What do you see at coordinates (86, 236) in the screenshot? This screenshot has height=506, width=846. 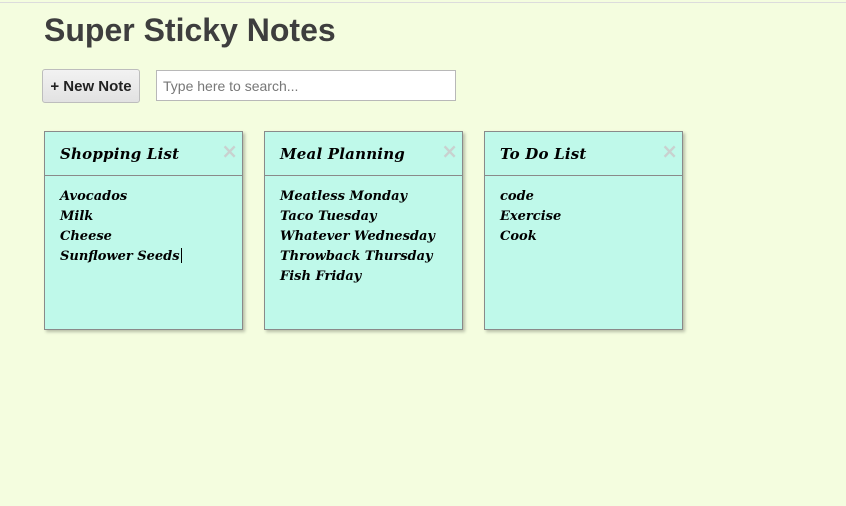 I see `note-line: Cheese` at bounding box center [86, 236].